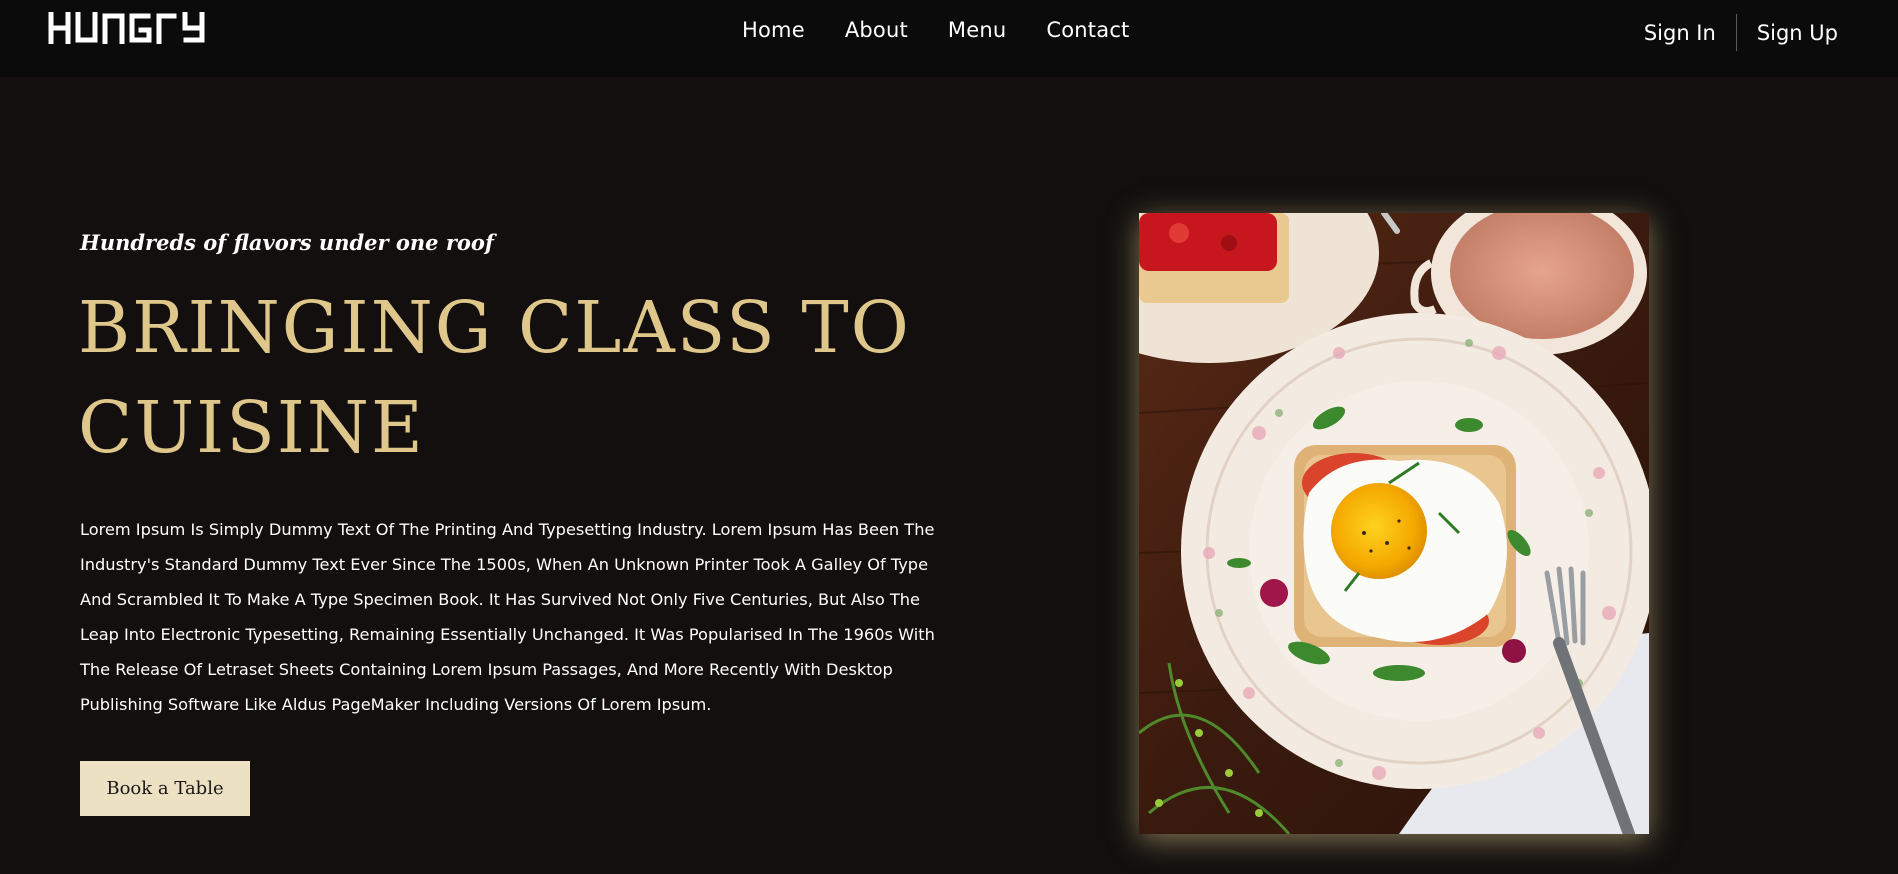 This screenshot has height=874, width=1898. What do you see at coordinates (876, 30) in the screenshot?
I see `nav-about-link: About` at bounding box center [876, 30].